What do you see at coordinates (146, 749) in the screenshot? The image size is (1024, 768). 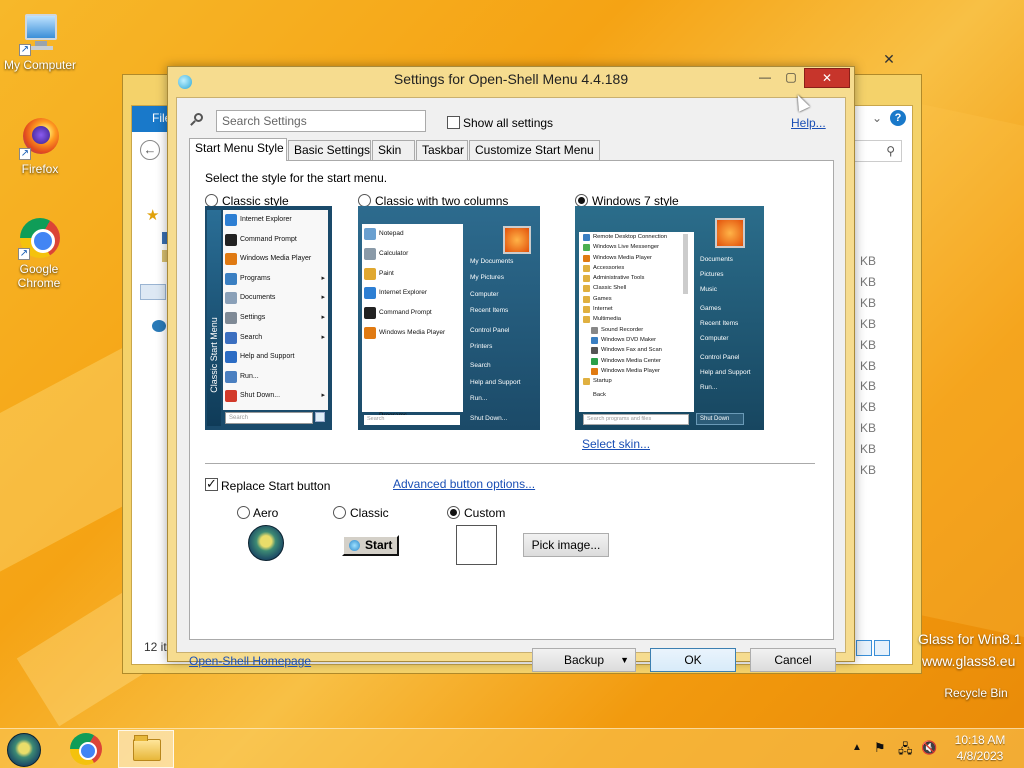 I see `taskbar-explorer` at bounding box center [146, 749].